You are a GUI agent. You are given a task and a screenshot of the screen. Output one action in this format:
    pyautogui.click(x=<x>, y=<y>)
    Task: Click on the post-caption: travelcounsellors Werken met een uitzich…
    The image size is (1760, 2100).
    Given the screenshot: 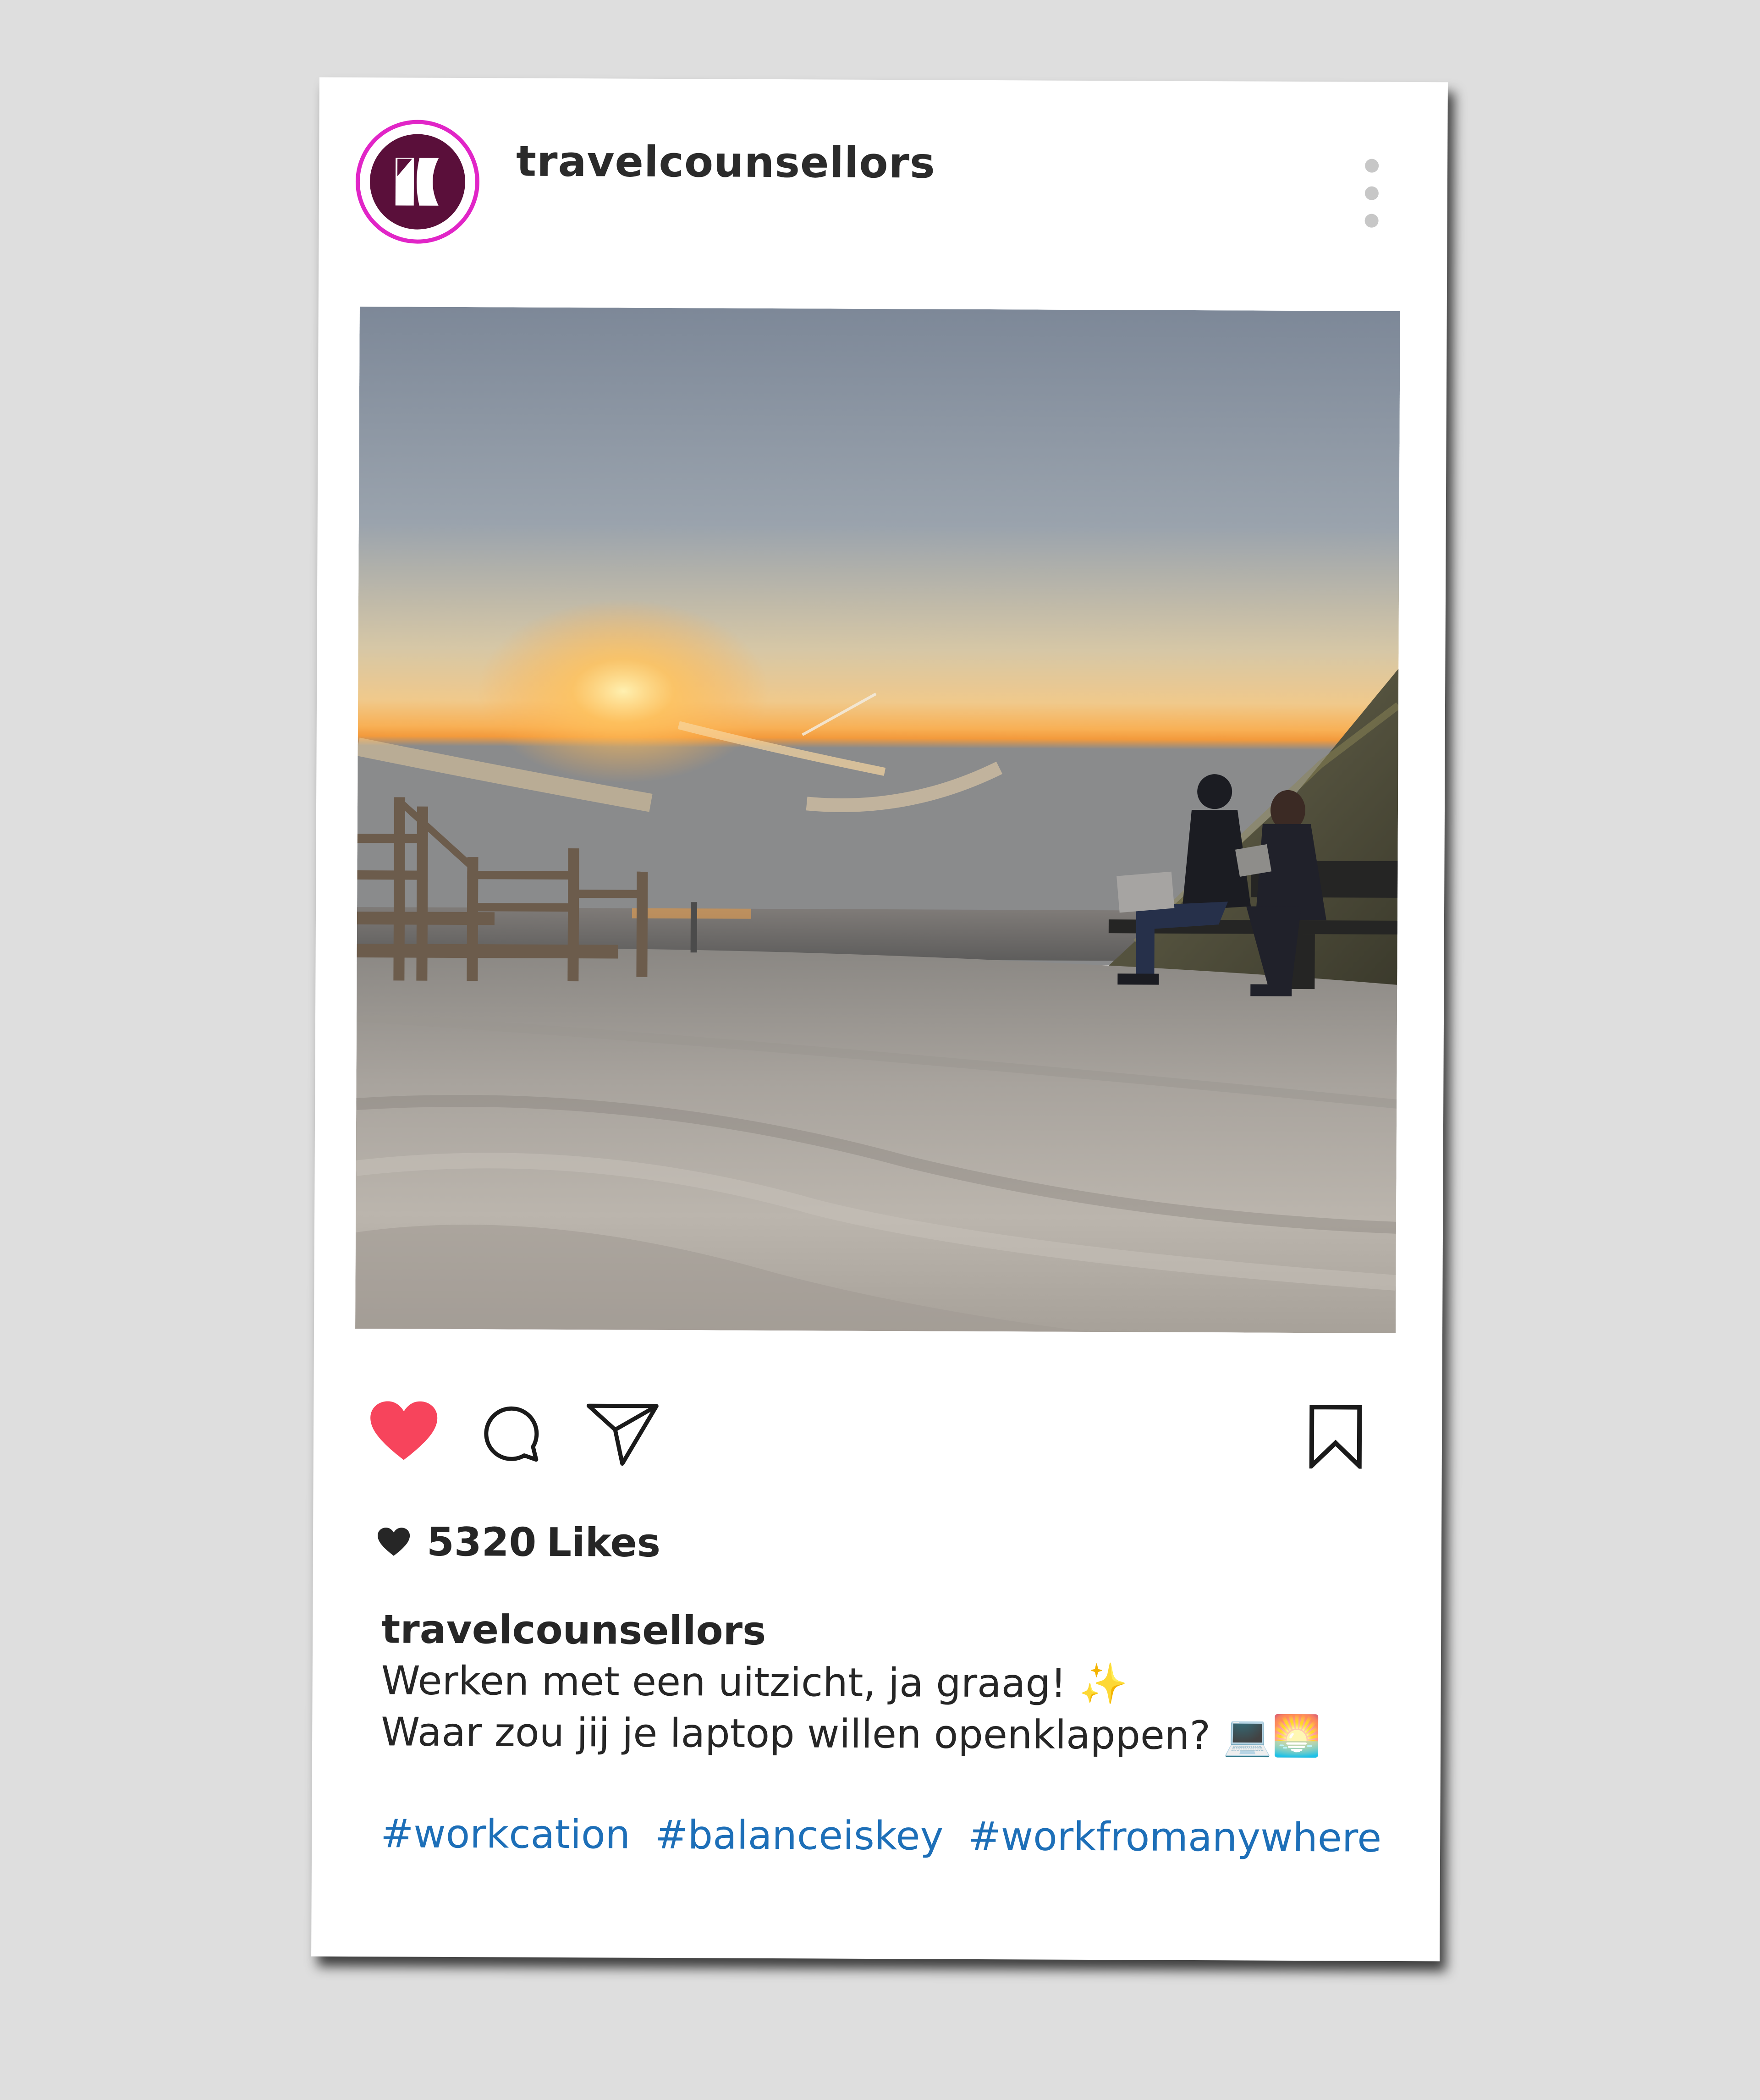 What is the action you would take?
    pyautogui.click(x=885, y=1734)
    